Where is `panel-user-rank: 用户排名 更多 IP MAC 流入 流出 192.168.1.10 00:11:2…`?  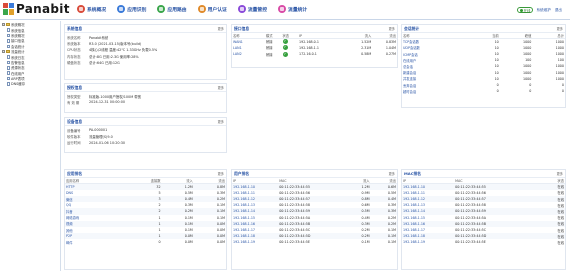 panel-user-rank: 用户排名 更多 IP MAC 流入 流出 192.168.1.10 00:11:2… is located at coordinates (314, 219).